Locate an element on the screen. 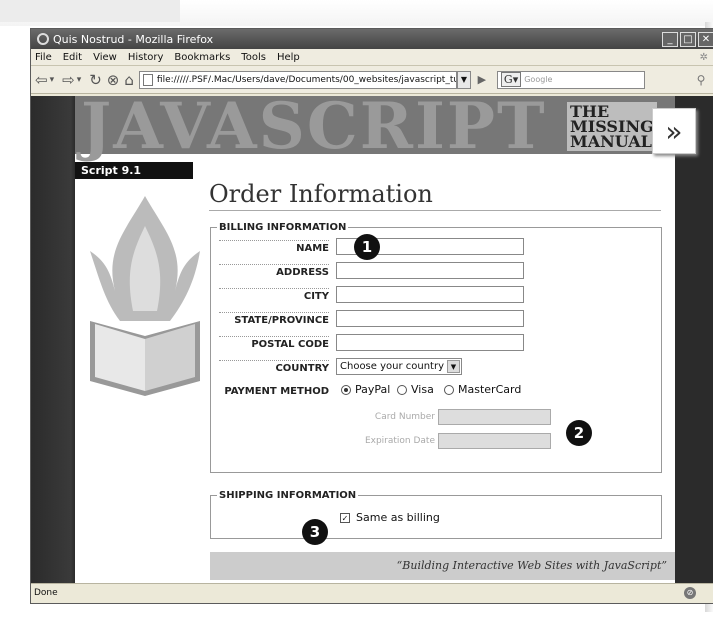 The image size is (713, 624). address-row: ADDRESS is located at coordinates (434, 268).